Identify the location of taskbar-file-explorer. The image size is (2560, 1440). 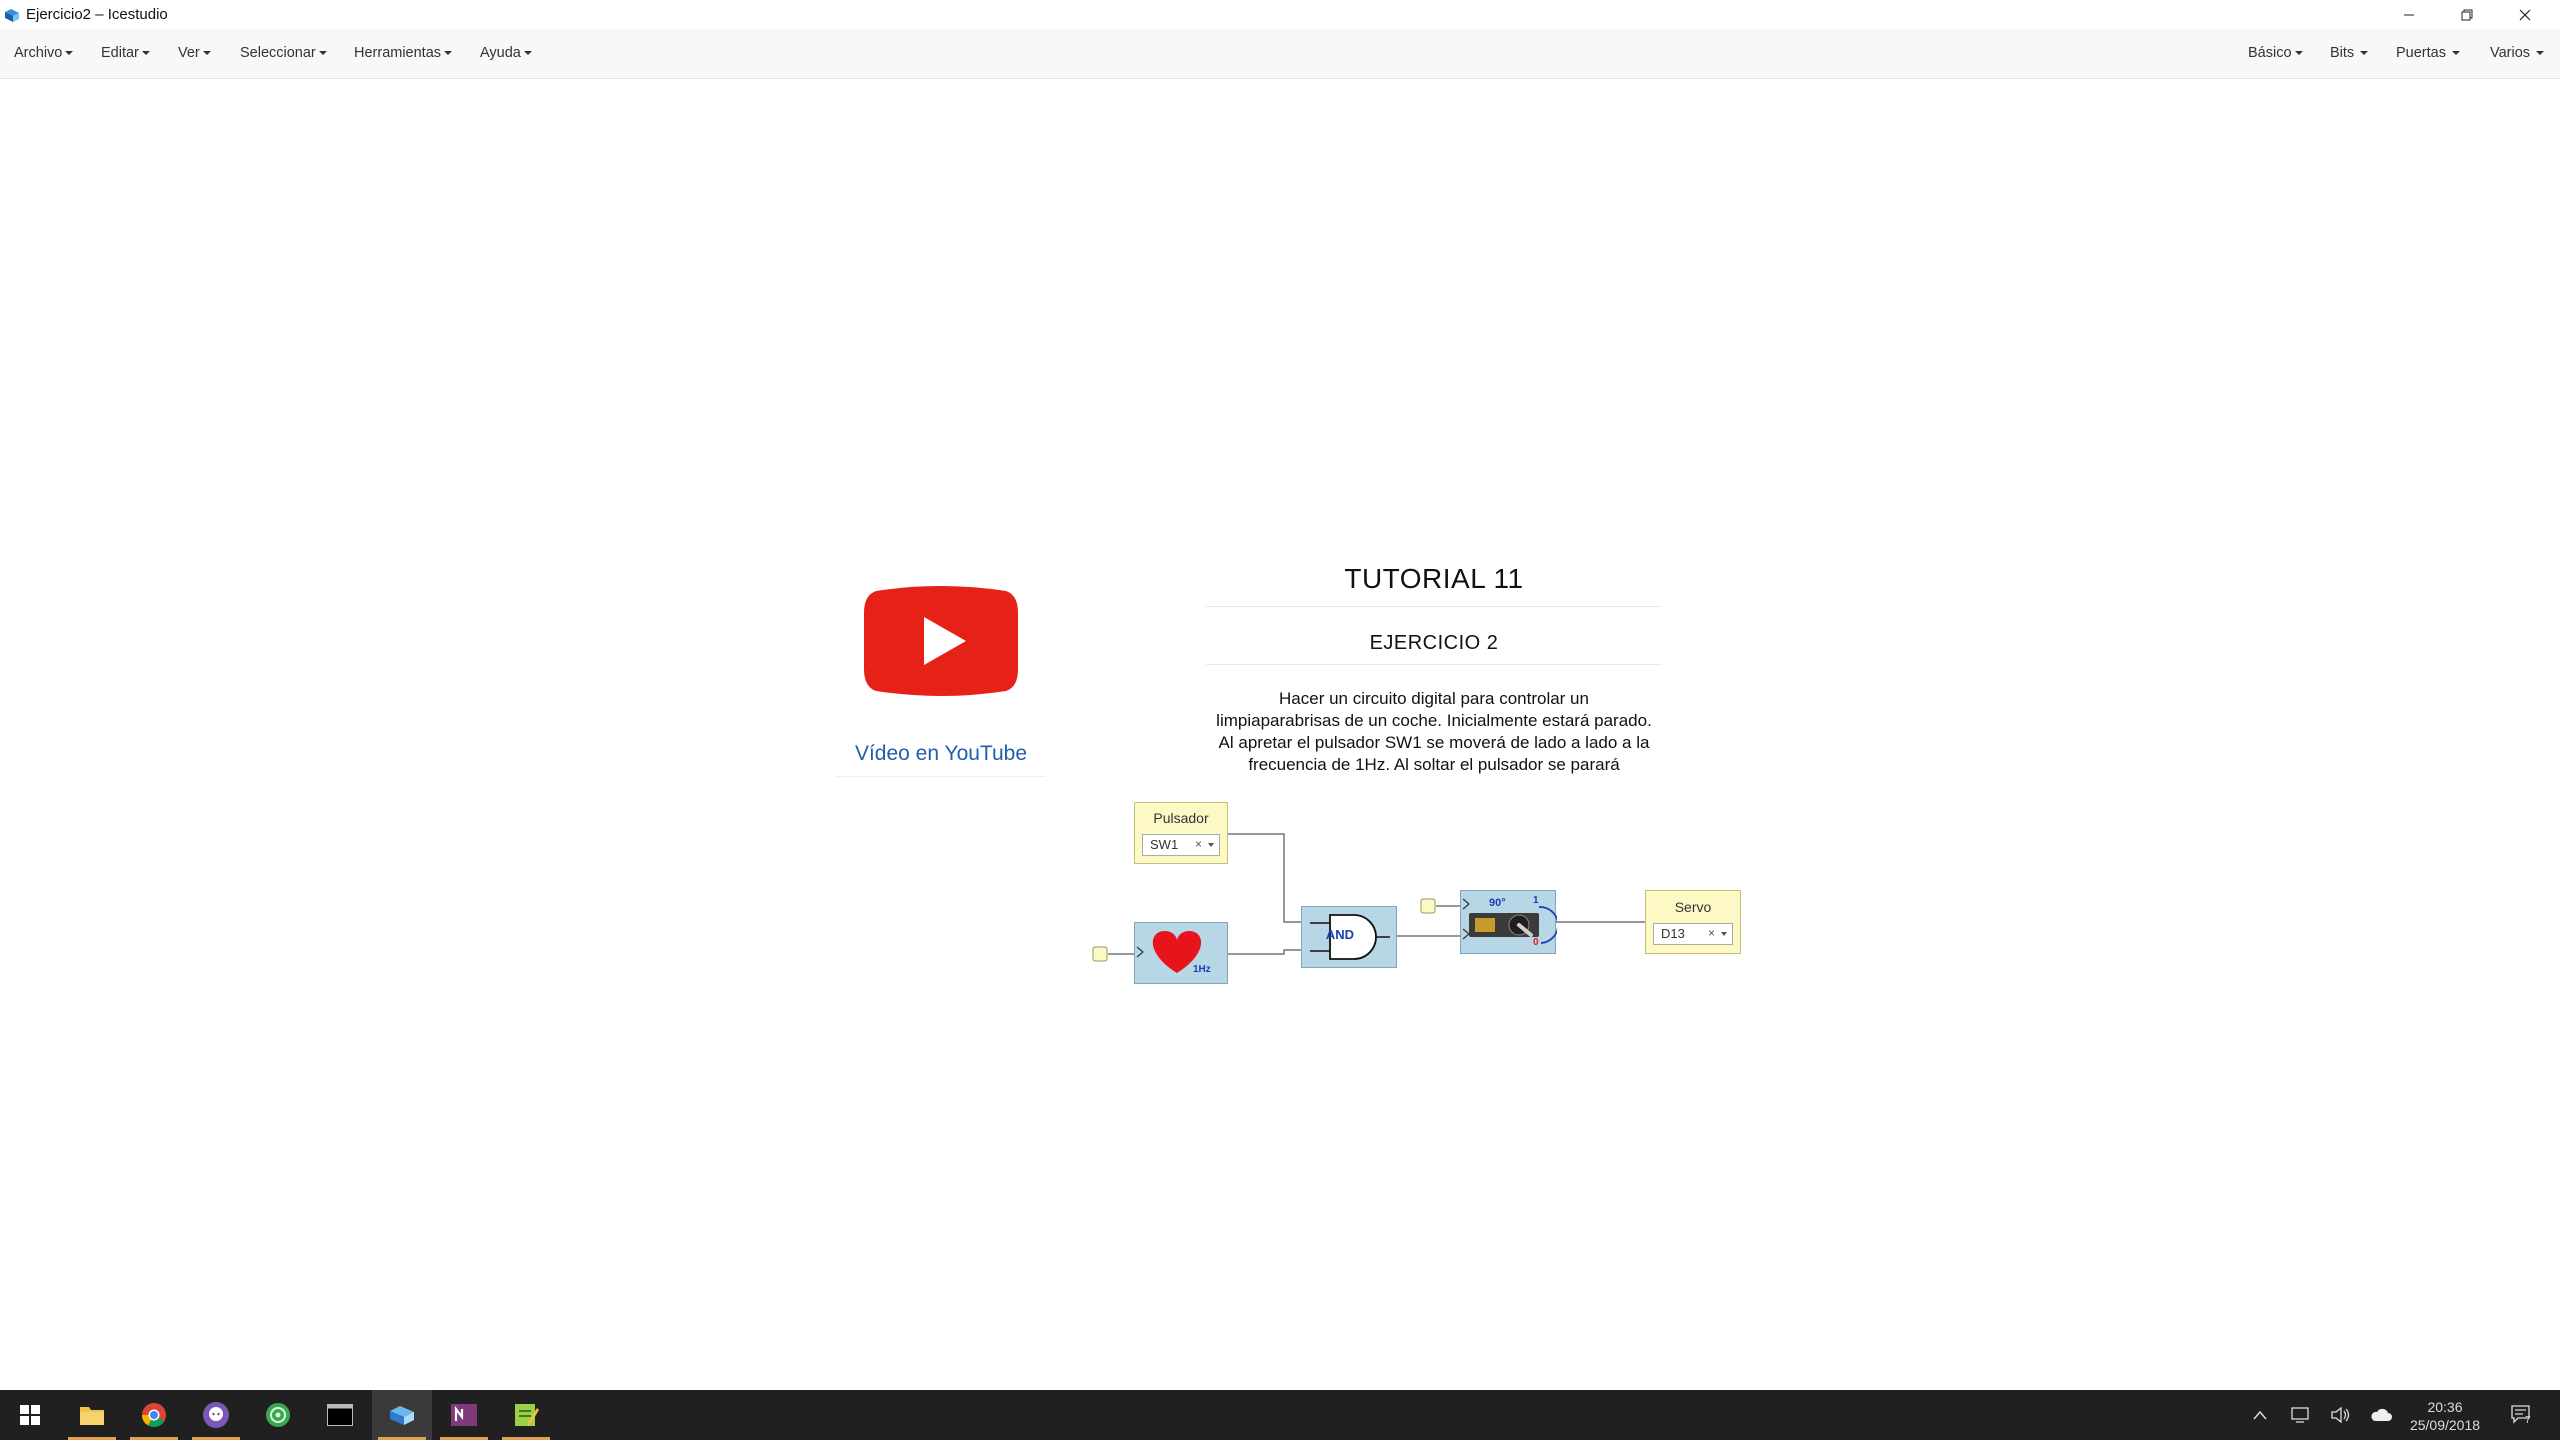
(92, 1415).